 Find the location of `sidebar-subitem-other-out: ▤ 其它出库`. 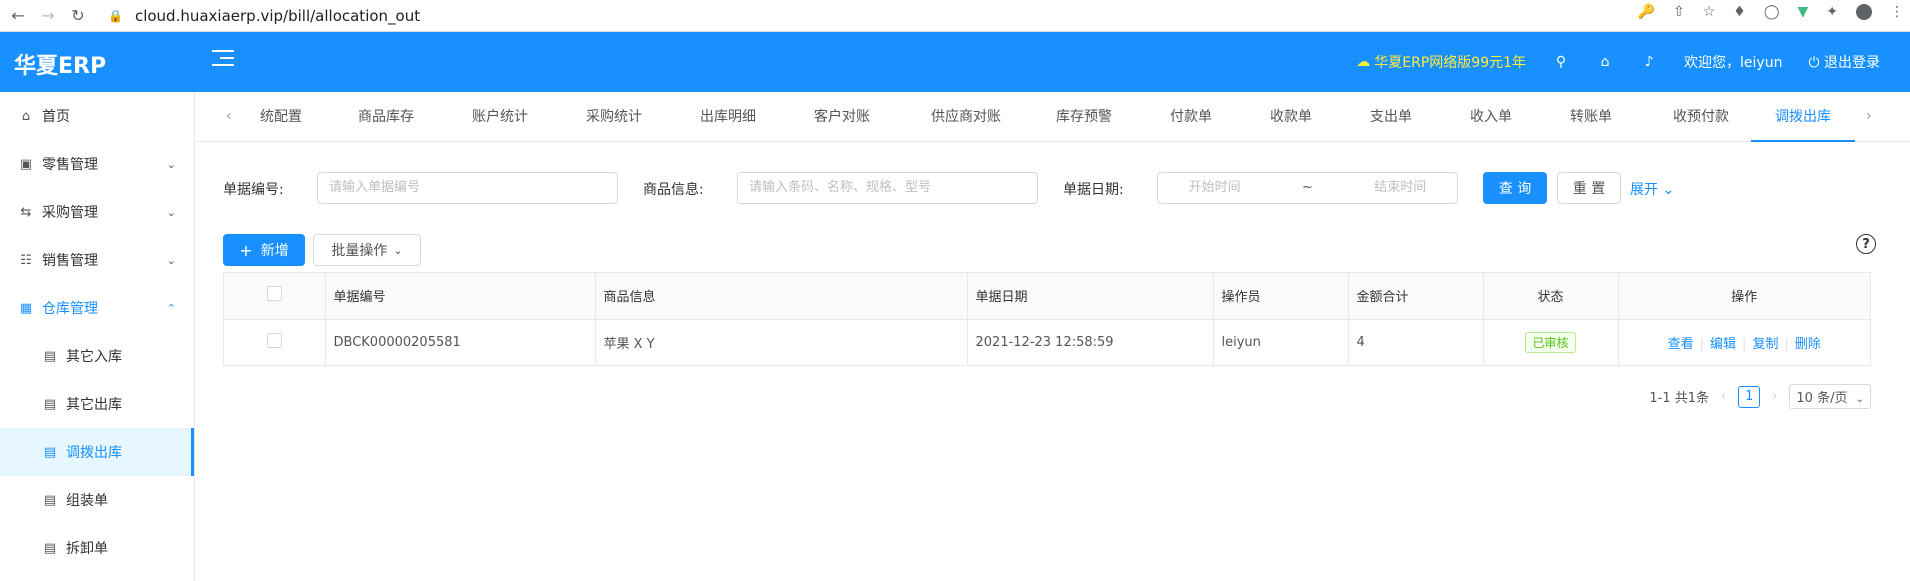

sidebar-subitem-other-out: ▤ 其它出库 is located at coordinates (97, 404).